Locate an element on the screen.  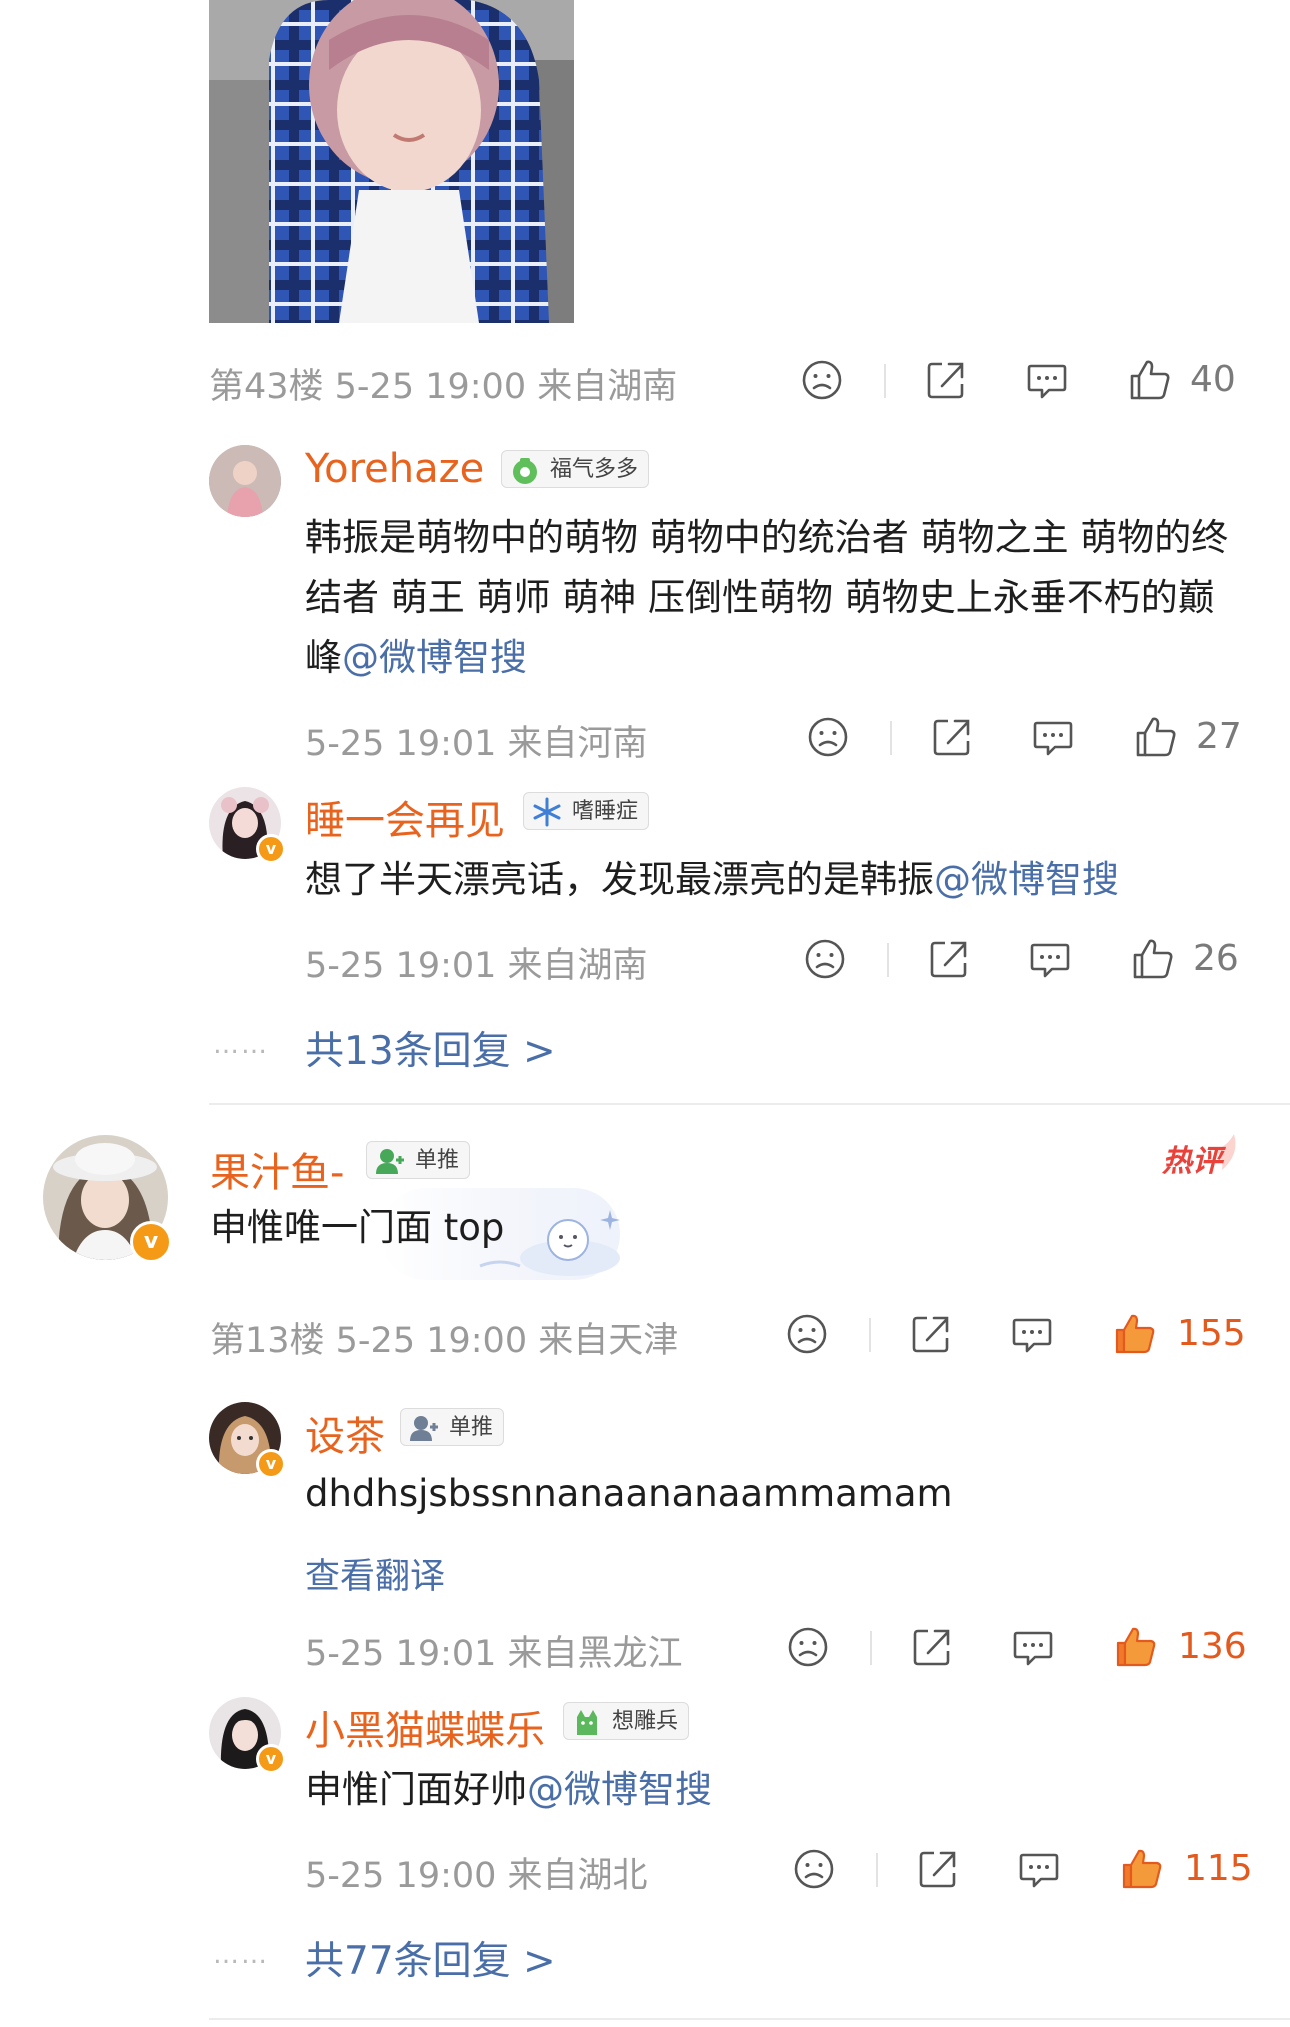
comment-text: 想了半天漂亮话，发现最漂亮的是韩振@微博智搜 is located at coordinates (775, 880).